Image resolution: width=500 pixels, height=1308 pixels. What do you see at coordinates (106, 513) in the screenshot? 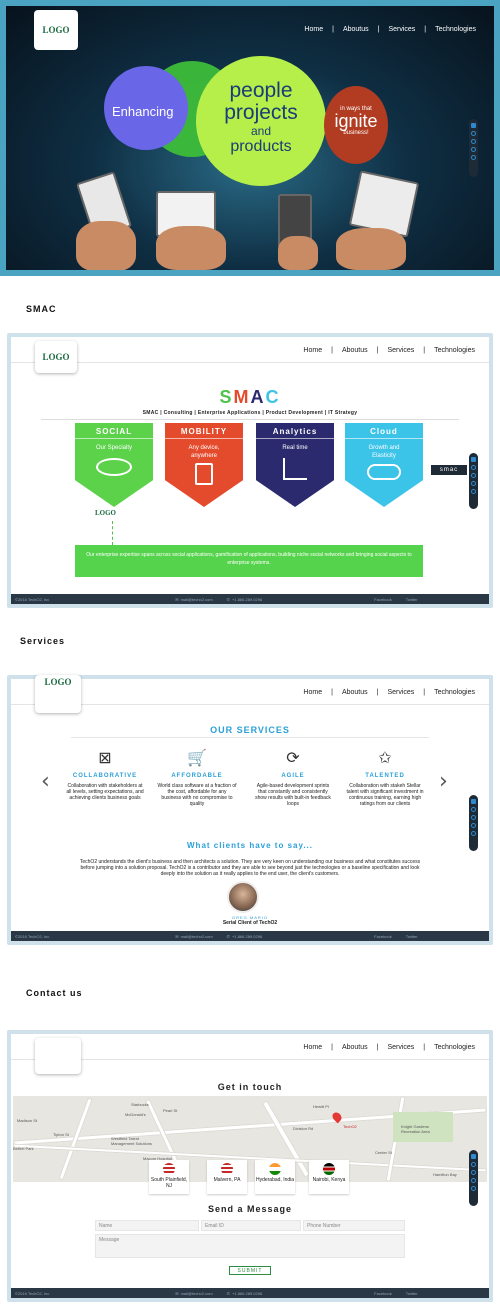
I see `smac-logo: LOGO` at bounding box center [106, 513].